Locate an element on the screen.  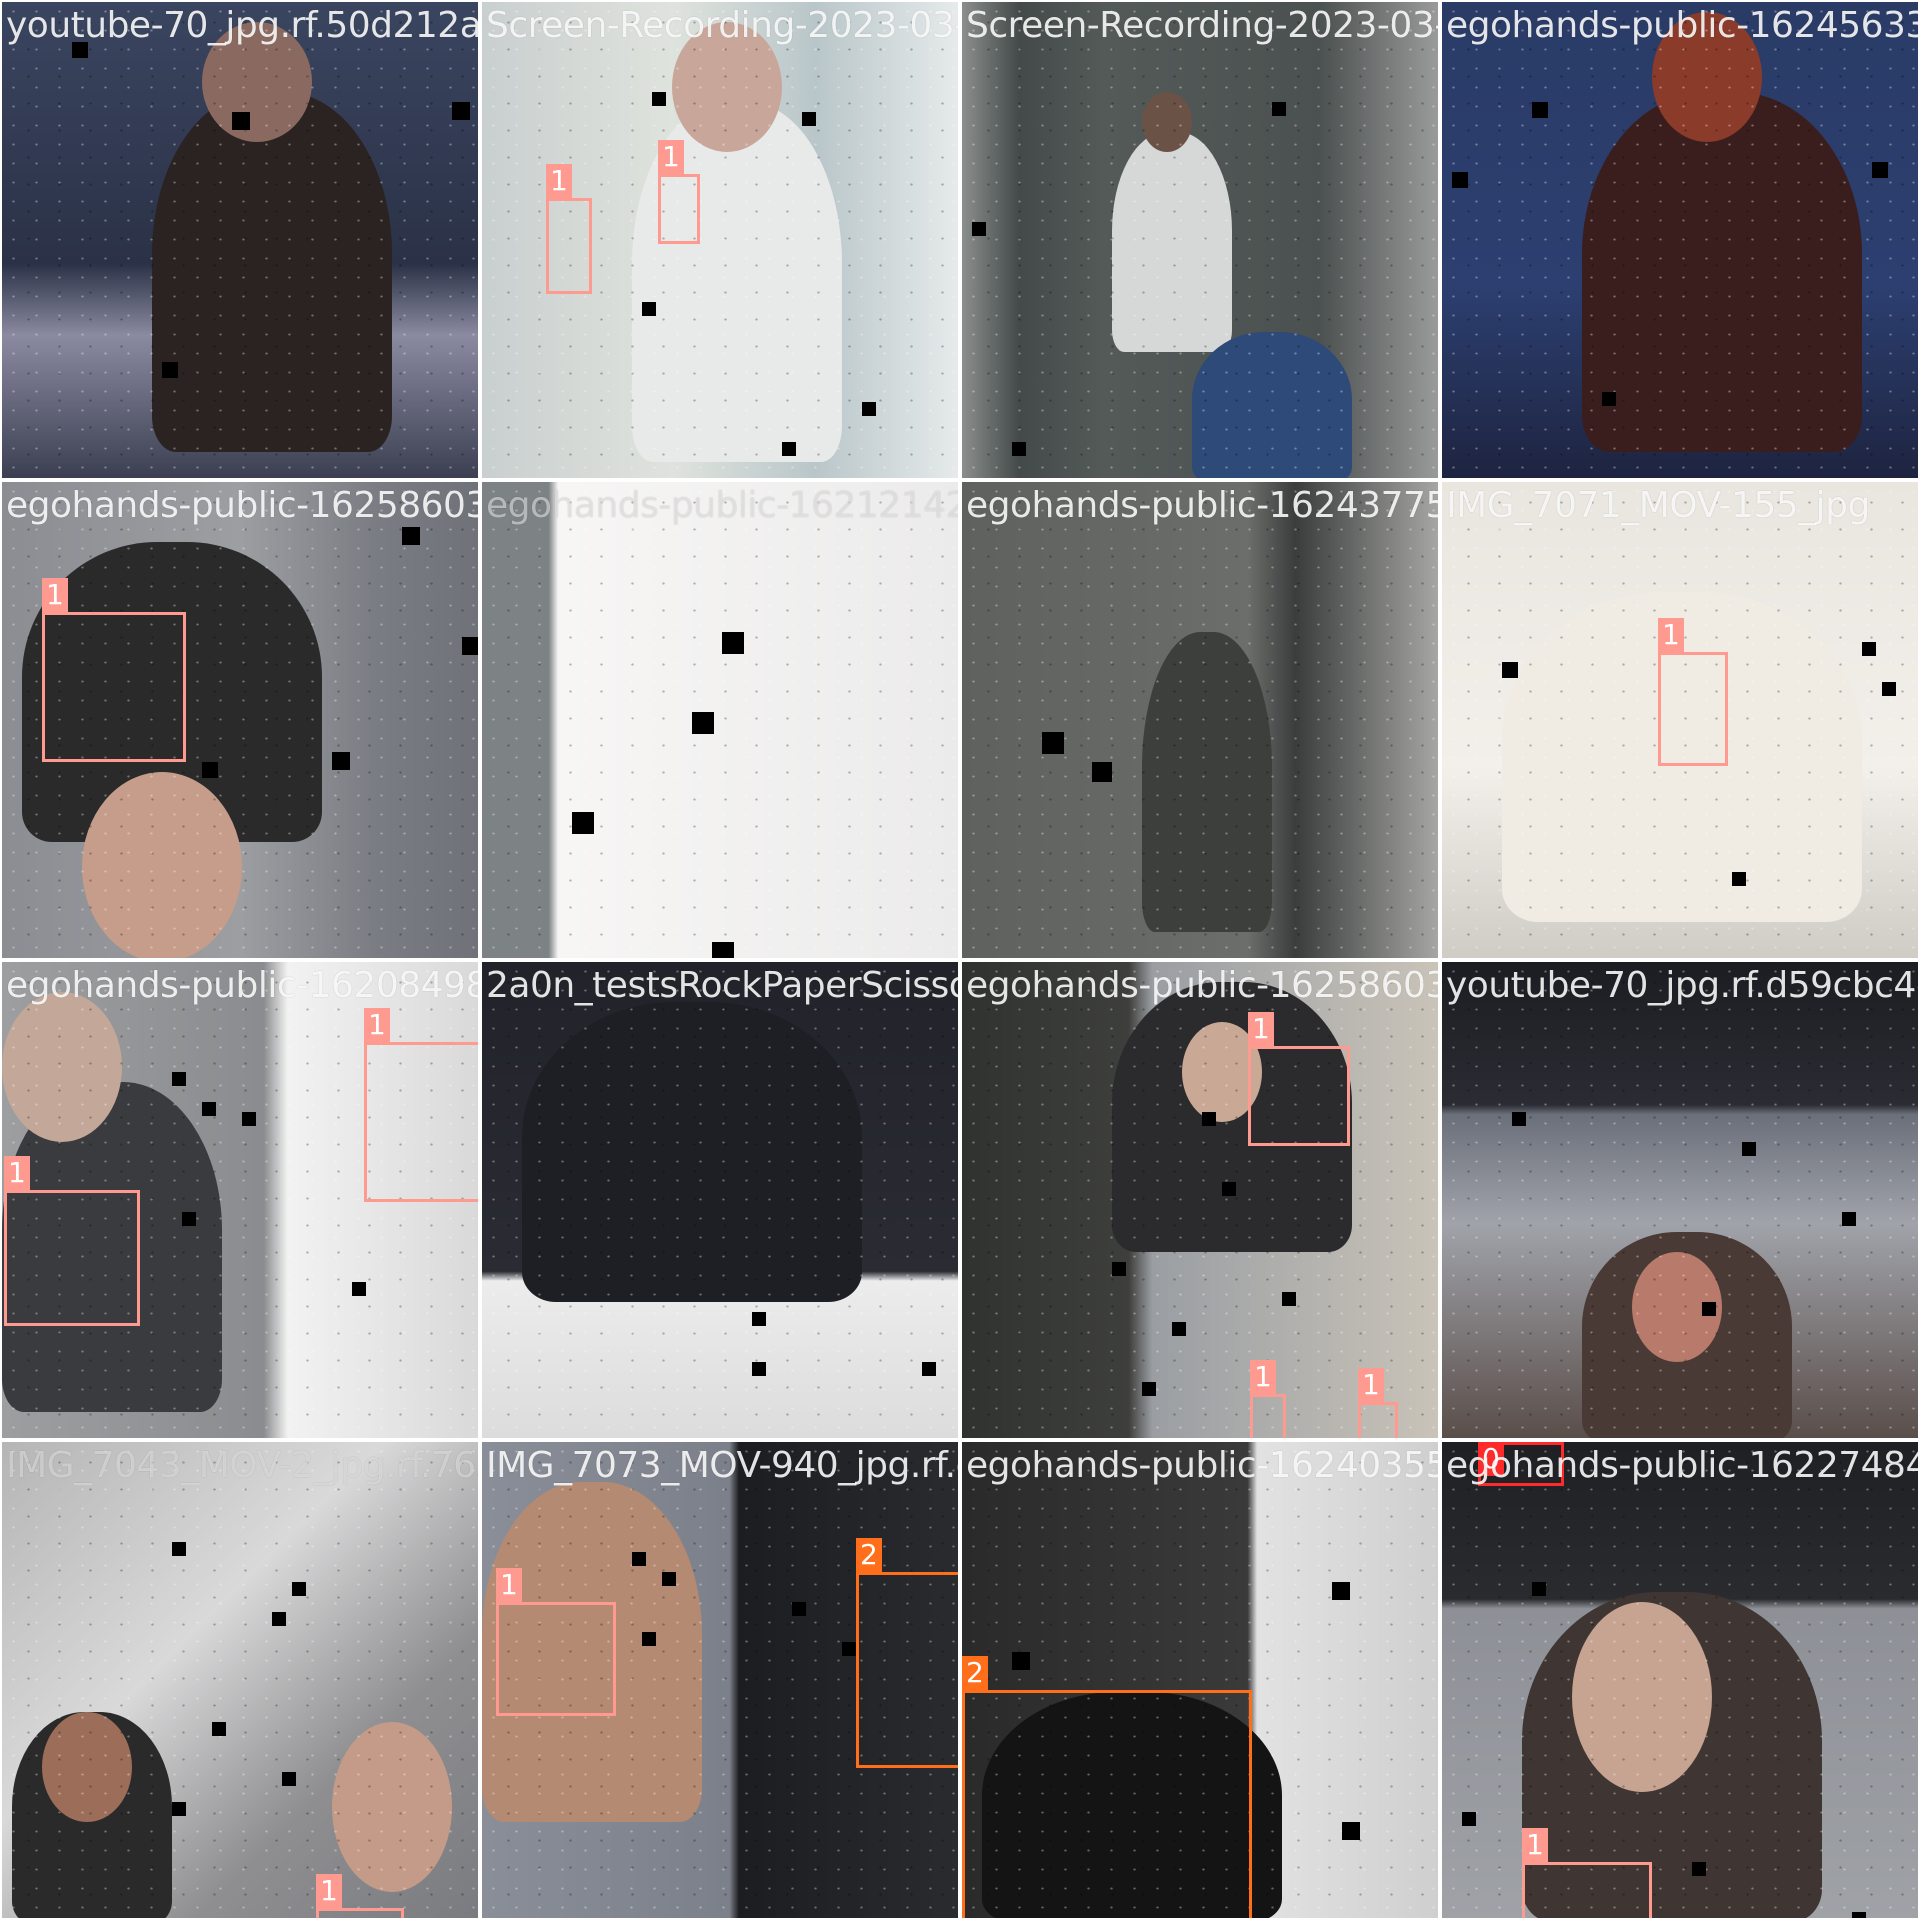
mosaic-tile: egohands-public-16212142575700 is located at coordinates (720, 720).